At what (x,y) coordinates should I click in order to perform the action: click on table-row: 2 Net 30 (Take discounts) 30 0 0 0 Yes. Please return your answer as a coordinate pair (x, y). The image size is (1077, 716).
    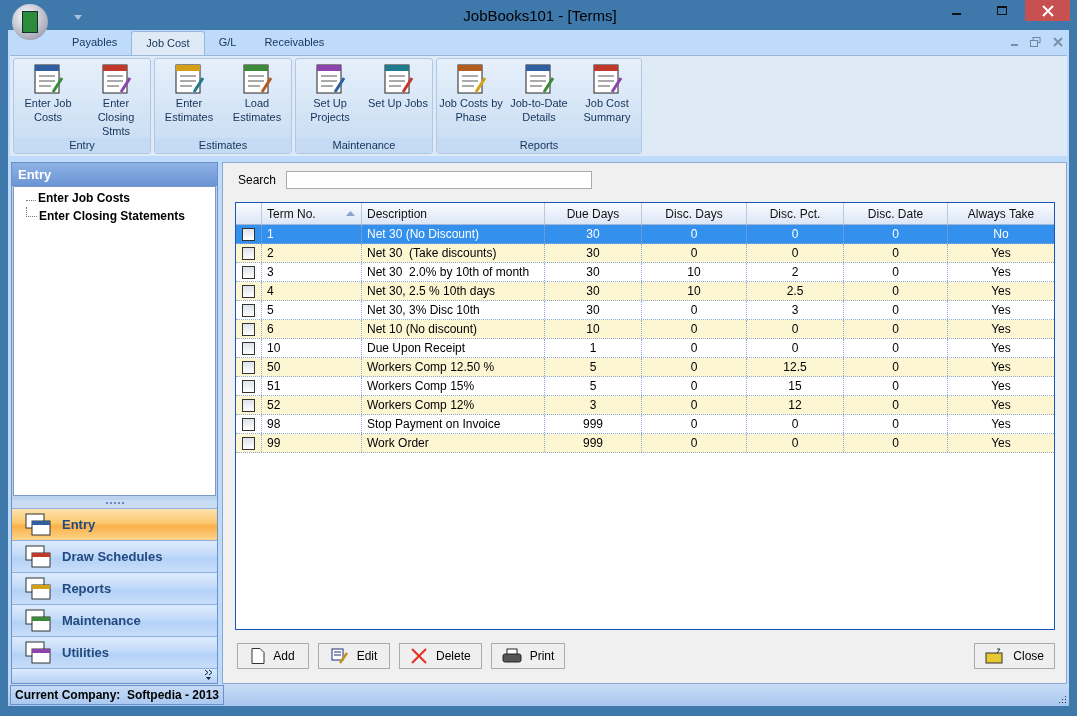
    Looking at the image, I should click on (645, 253).